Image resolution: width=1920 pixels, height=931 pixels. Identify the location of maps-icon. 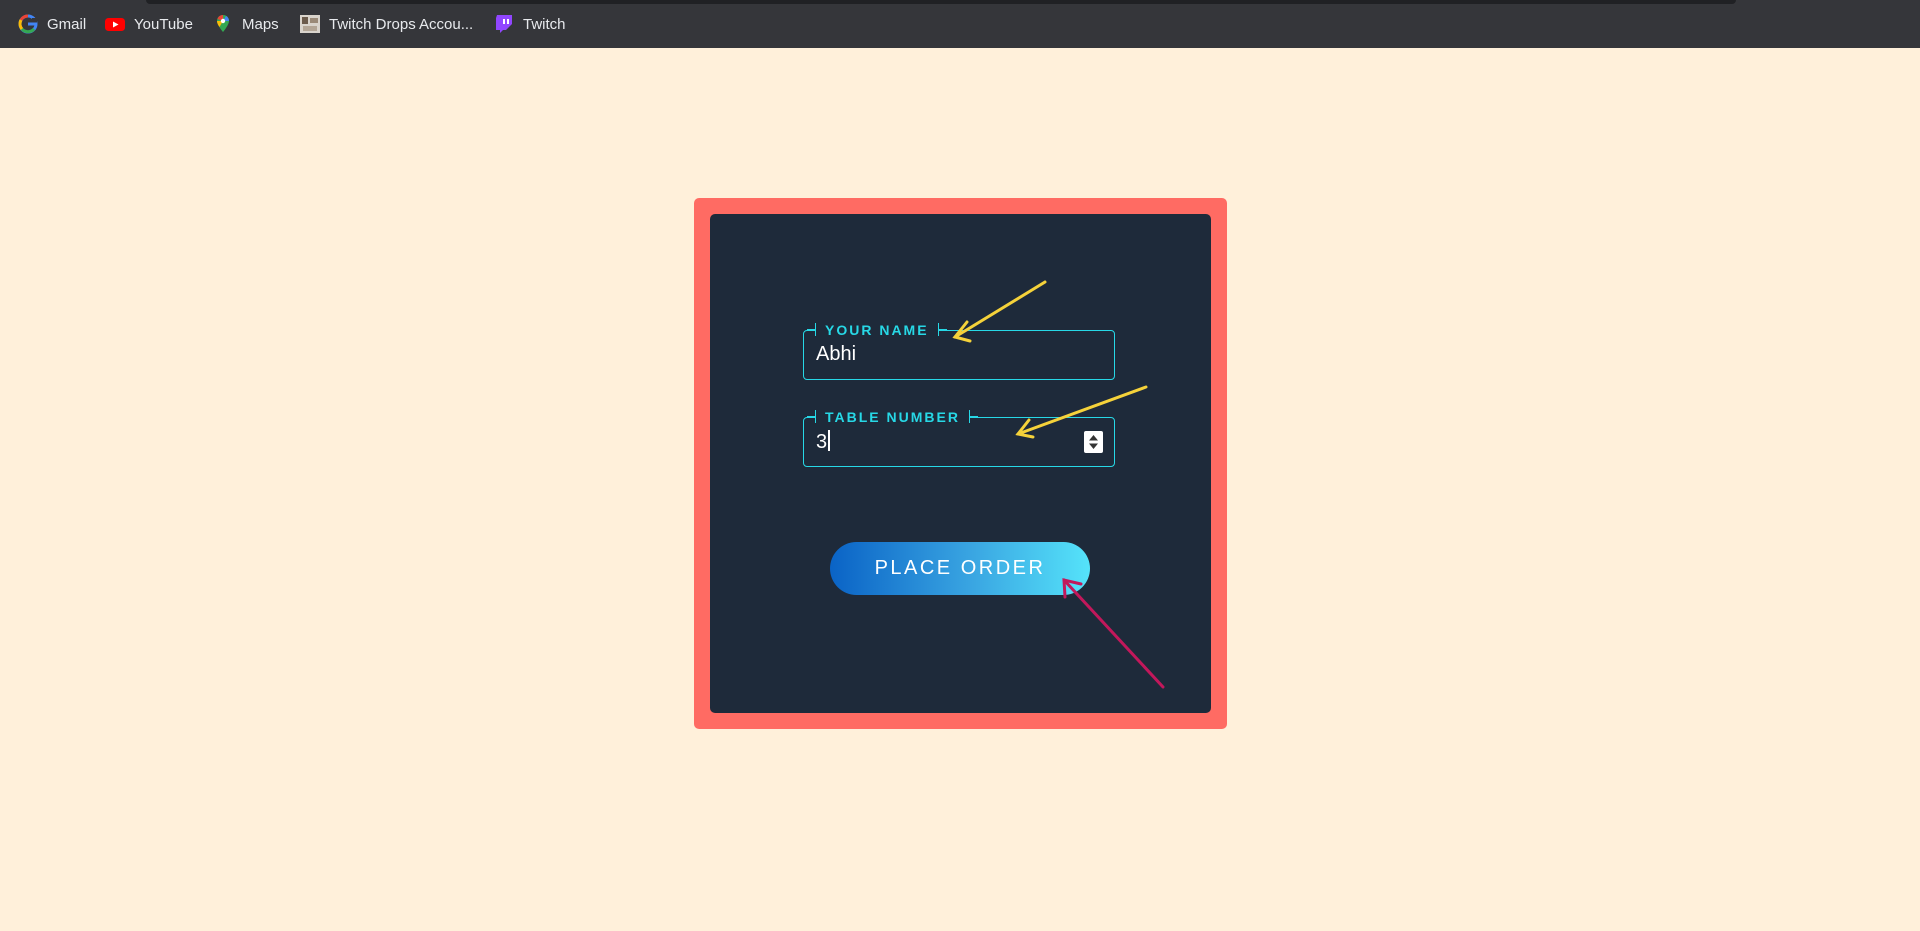
(223, 24).